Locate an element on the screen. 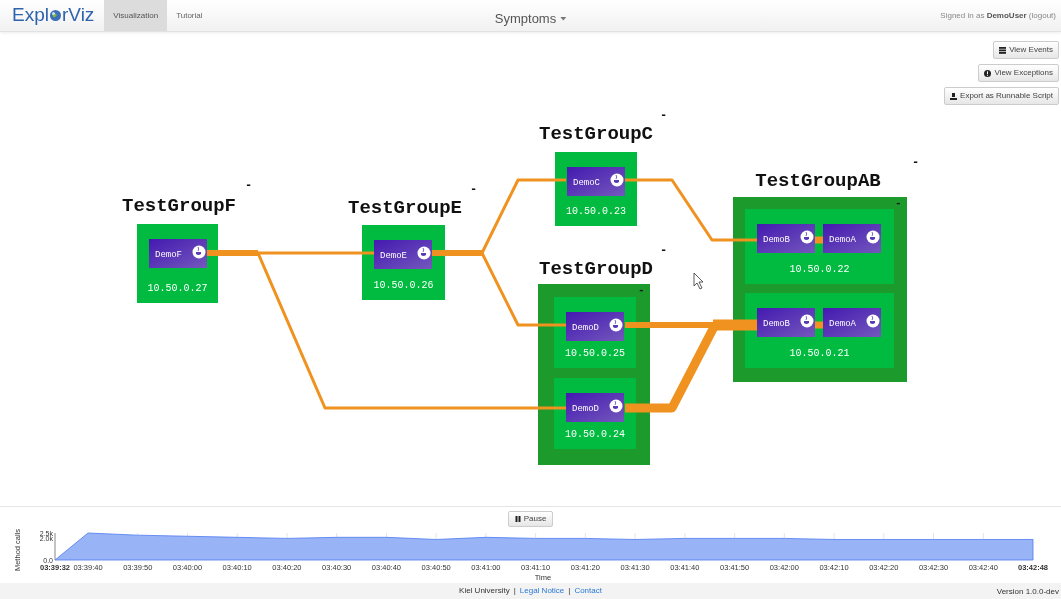 The image size is (1061, 599). action-button: Export as Runnable Script is located at coordinates (1001, 96).